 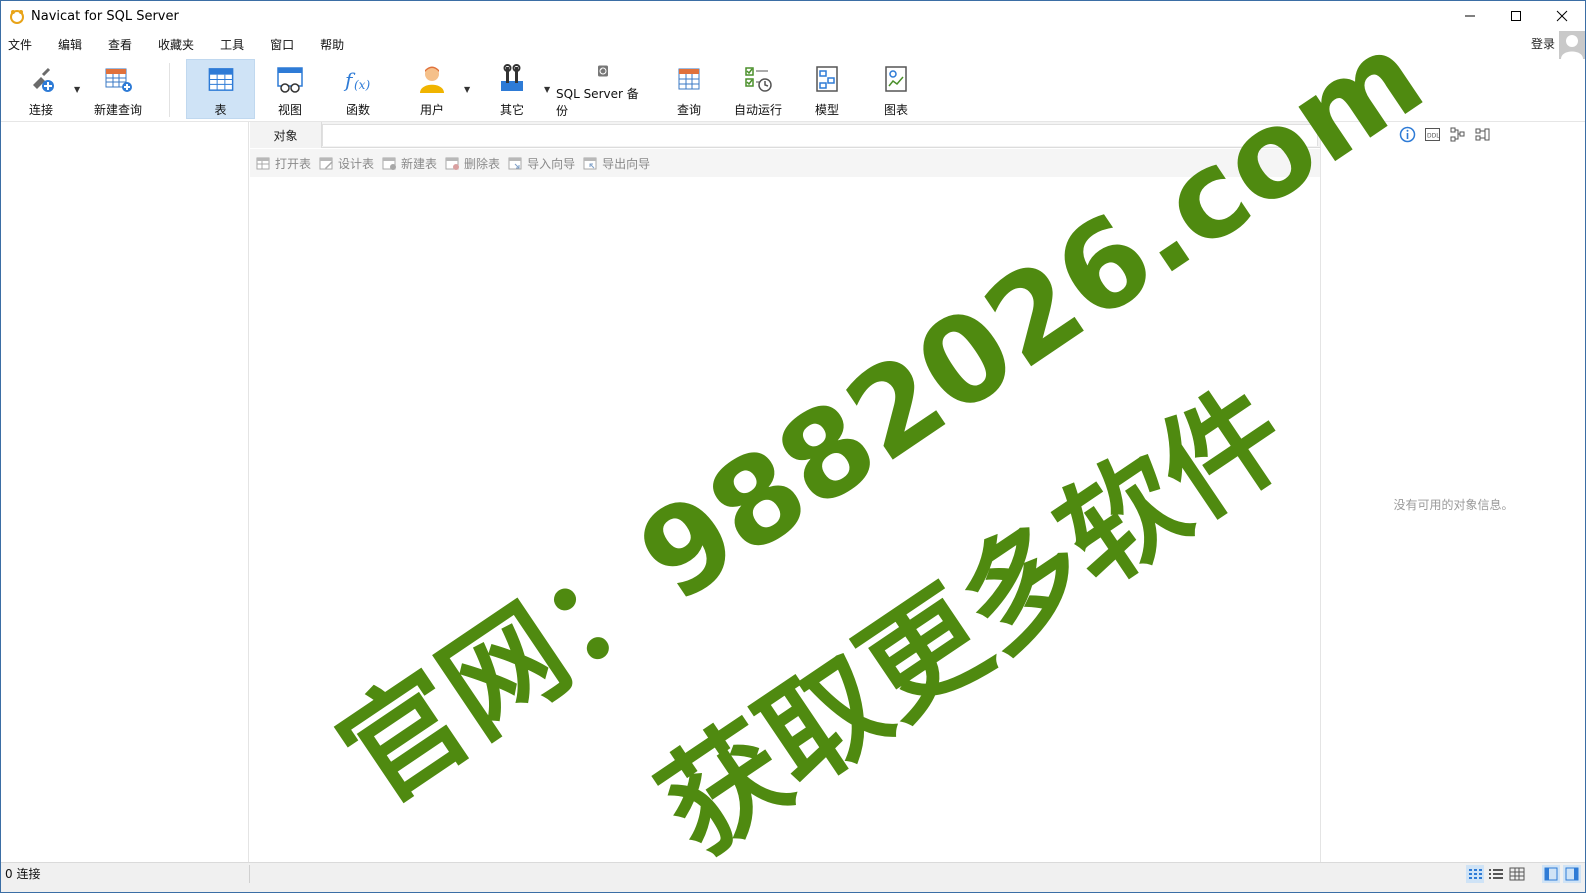 I want to click on window-title: Navicat for SQL Server, so click(x=105, y=16).